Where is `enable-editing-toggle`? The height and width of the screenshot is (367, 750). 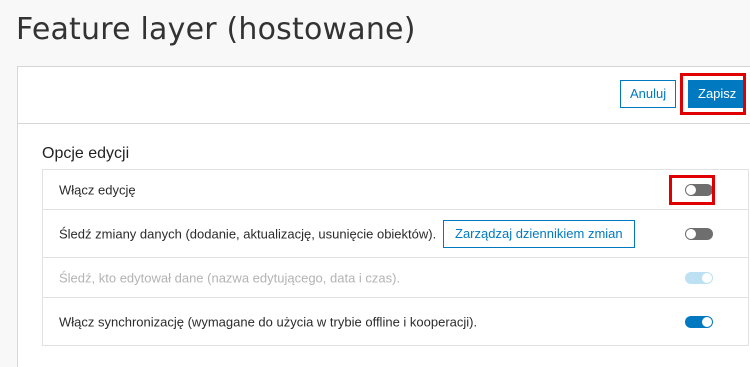
enable-editing-toggle is located at coordinates (699, 189).